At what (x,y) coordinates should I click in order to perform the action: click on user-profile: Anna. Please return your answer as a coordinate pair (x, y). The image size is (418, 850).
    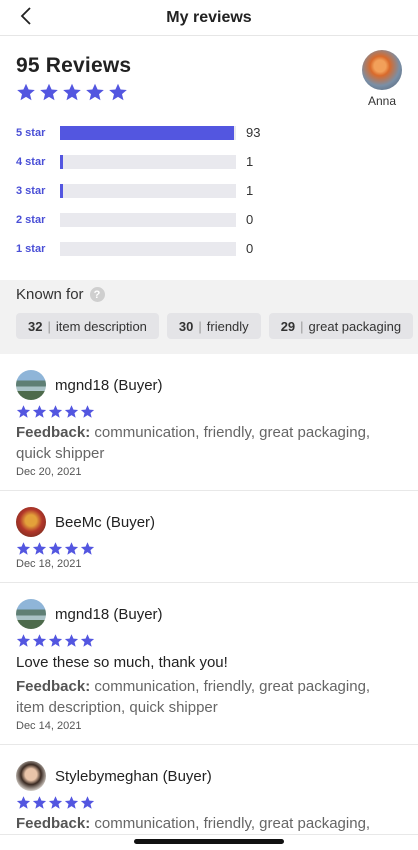
    Looking at the image, I should click on (382, 79).